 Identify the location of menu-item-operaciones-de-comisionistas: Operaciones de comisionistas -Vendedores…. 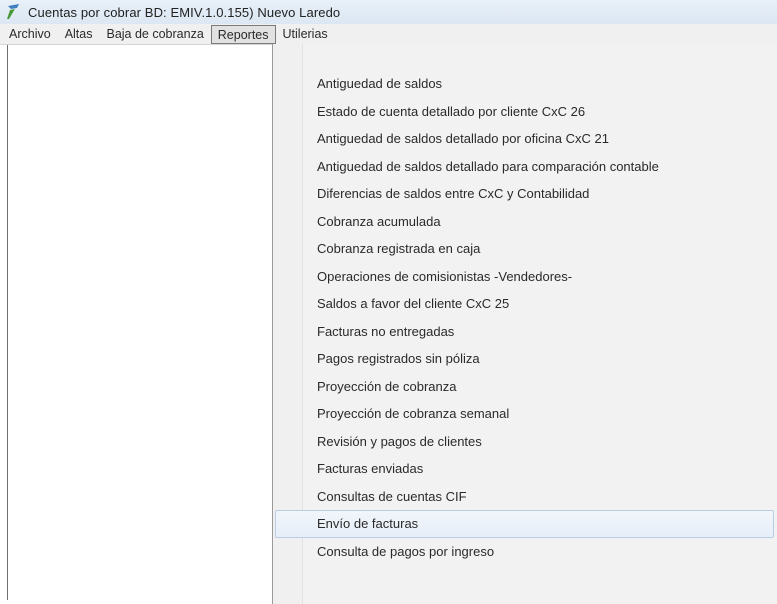
(525, 277).